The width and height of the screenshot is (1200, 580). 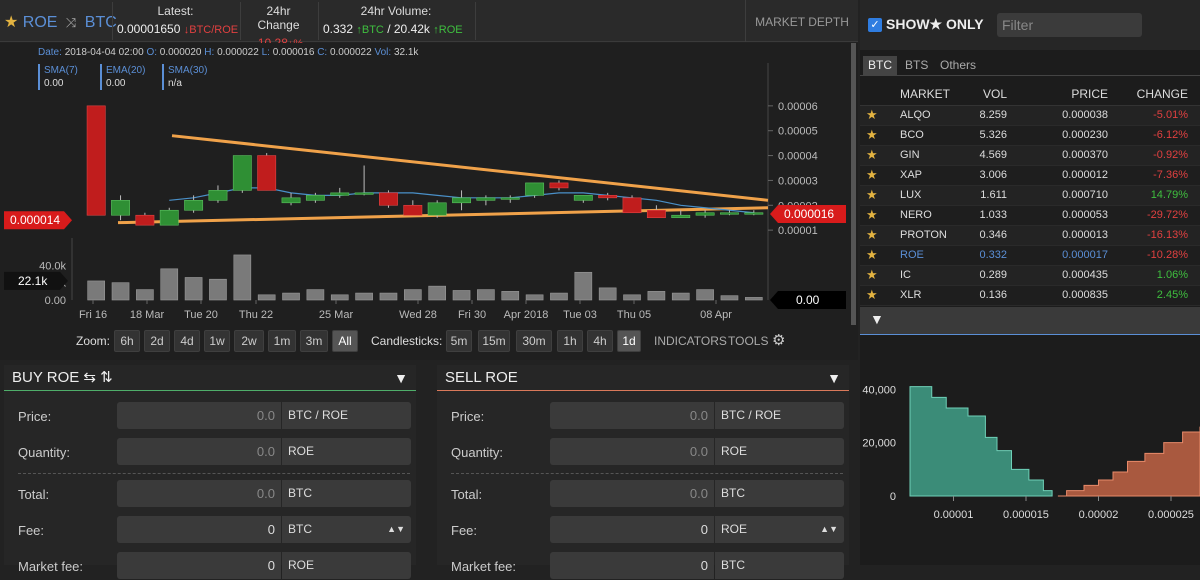 I want to click on indicator-ema20: EMA(20) 0.00, so click(x=122, y=77).